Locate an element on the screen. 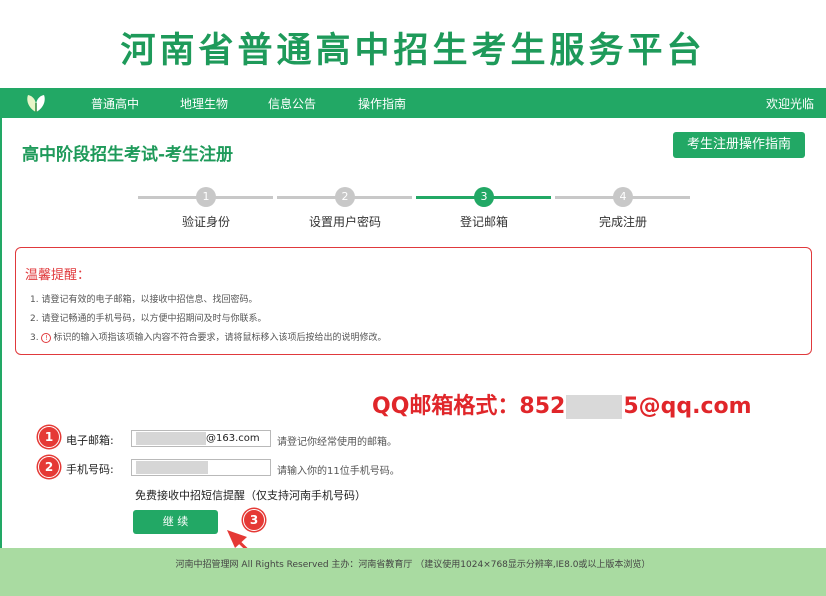  site-header: 河南省普通高中招生考生服务平台 is located at coordinates (413, 44).